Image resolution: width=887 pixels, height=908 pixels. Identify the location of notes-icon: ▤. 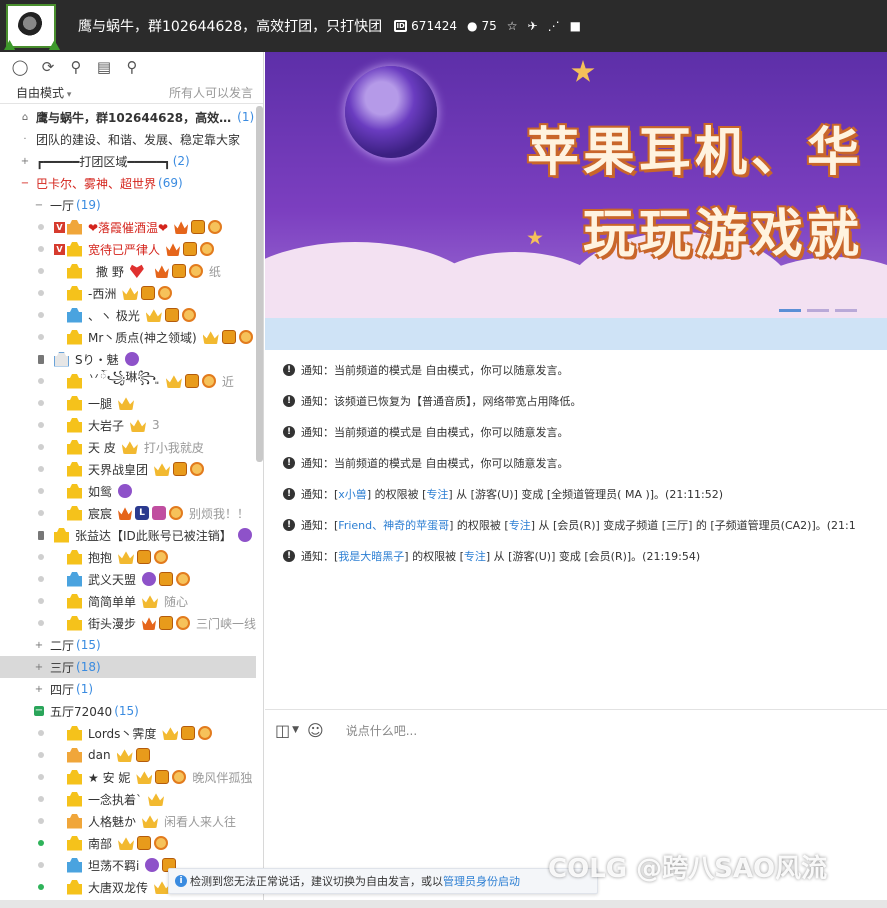
(104, 67).